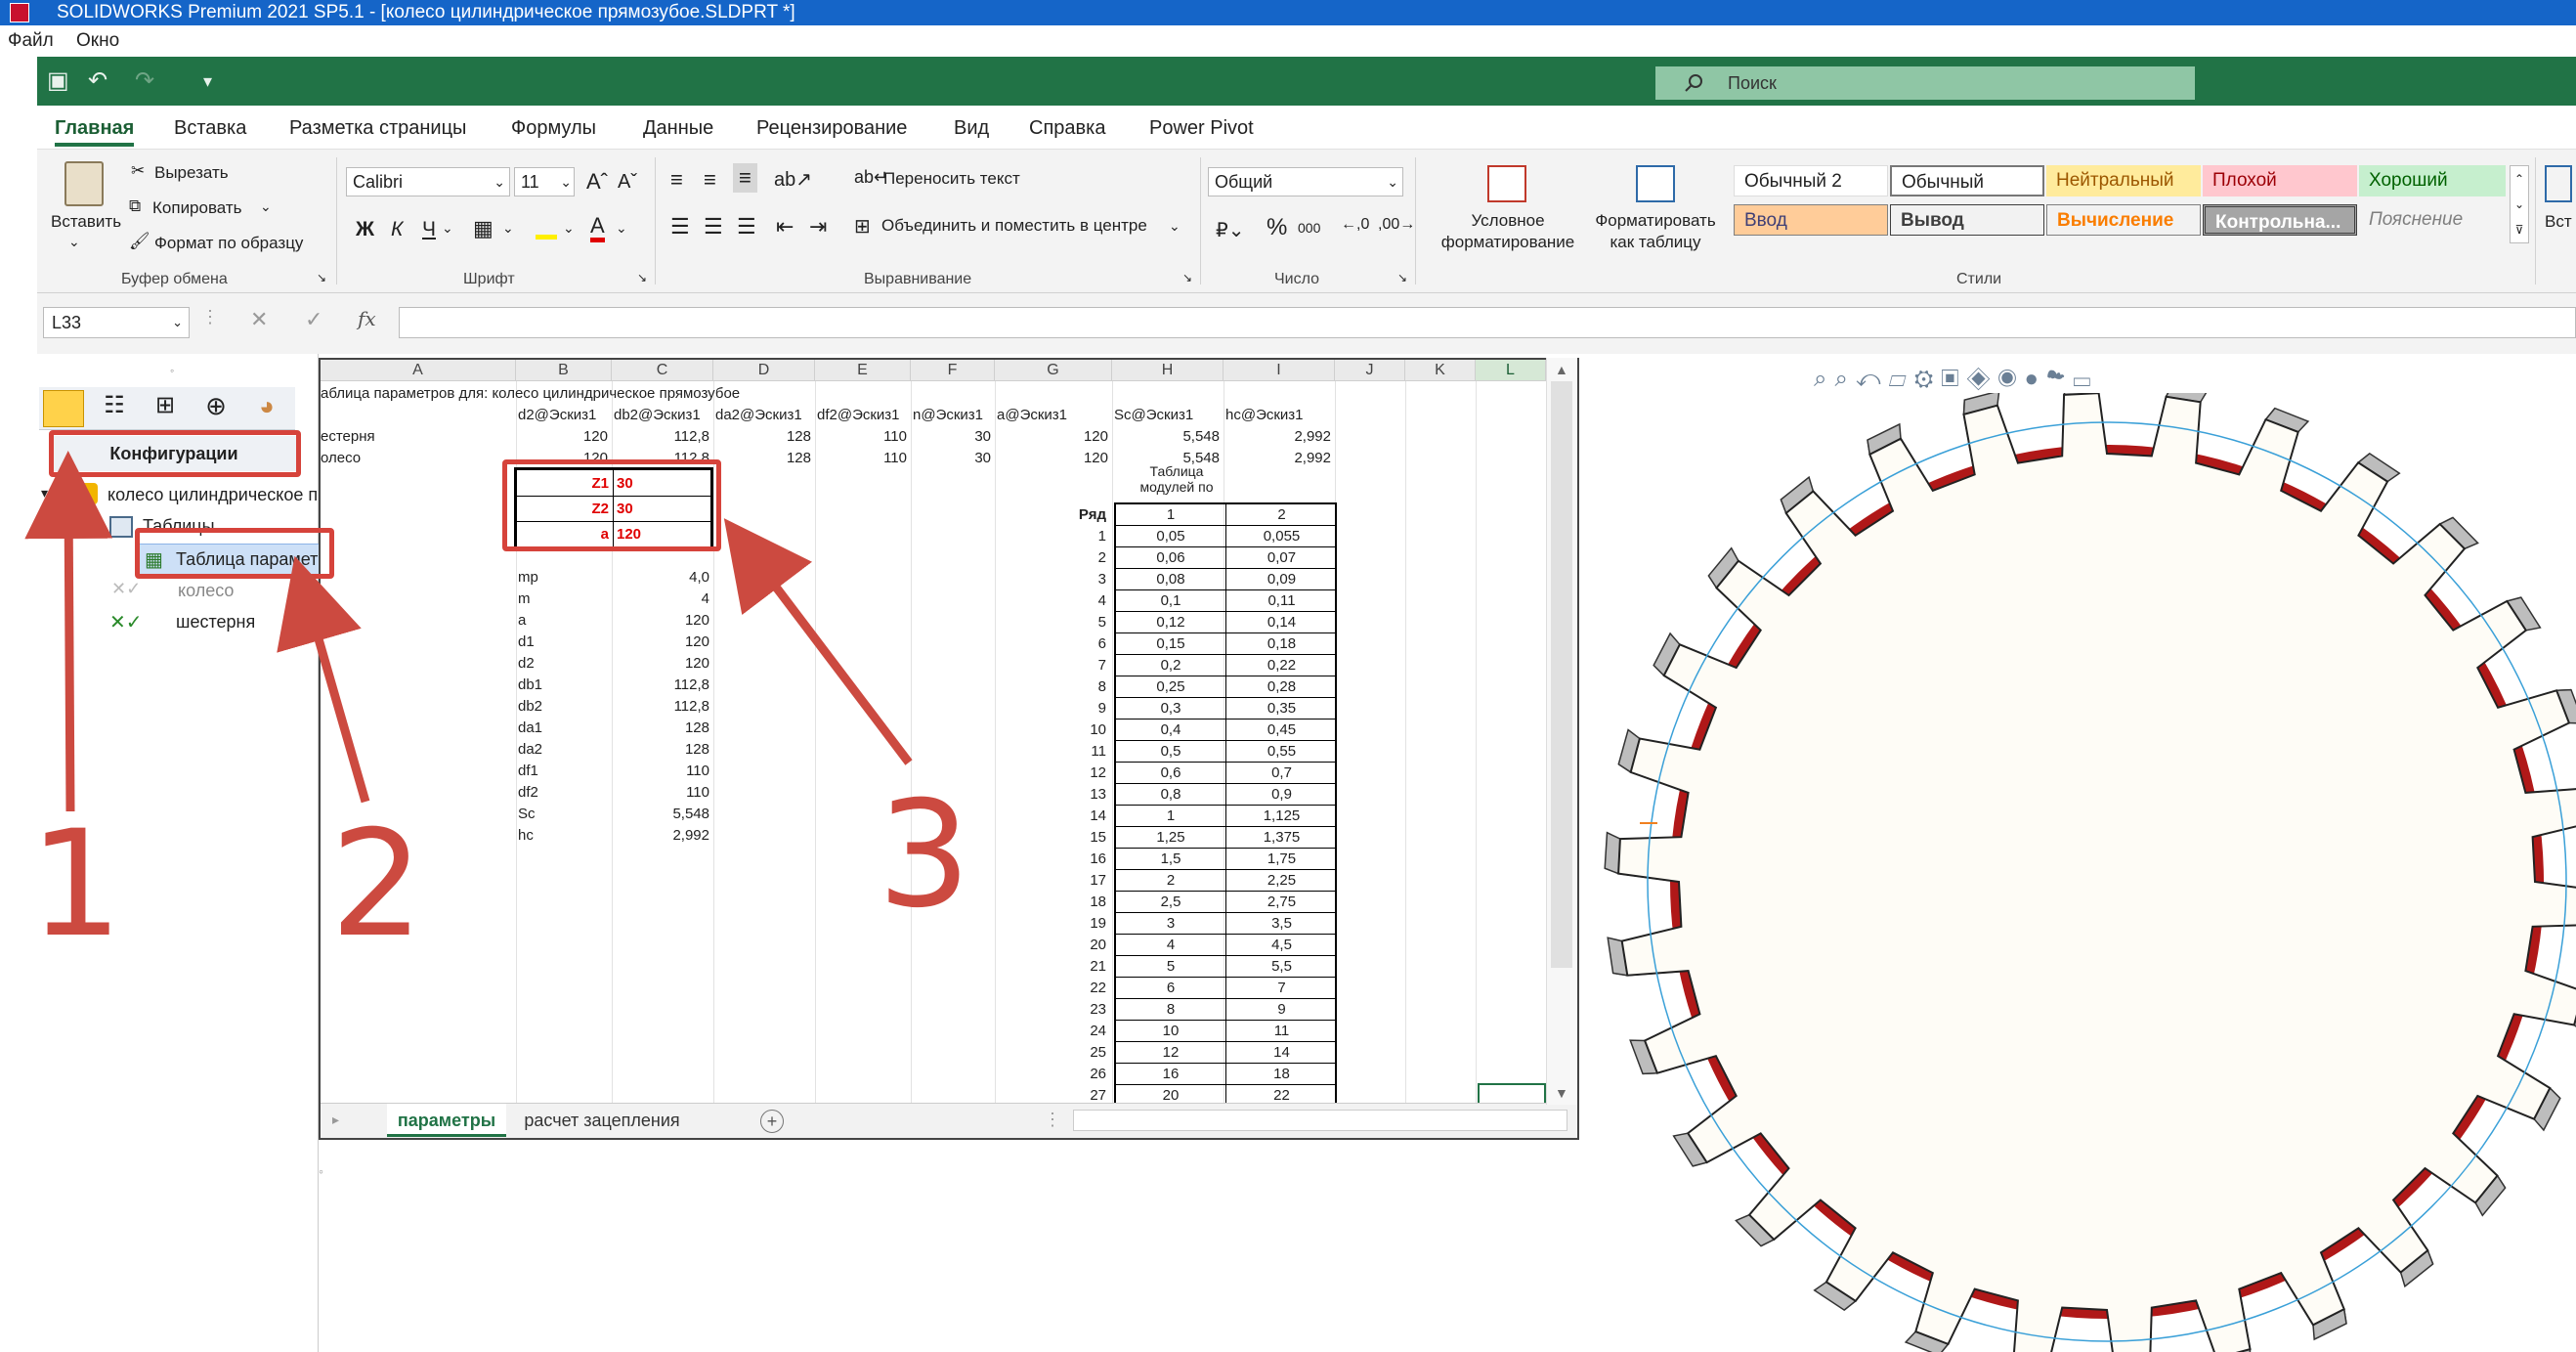 The width and height of the screenshot is (2576, 1352). Describe the element at coordinates (469, 631) in the screenshot. I see `annotation-arrows` at that location.